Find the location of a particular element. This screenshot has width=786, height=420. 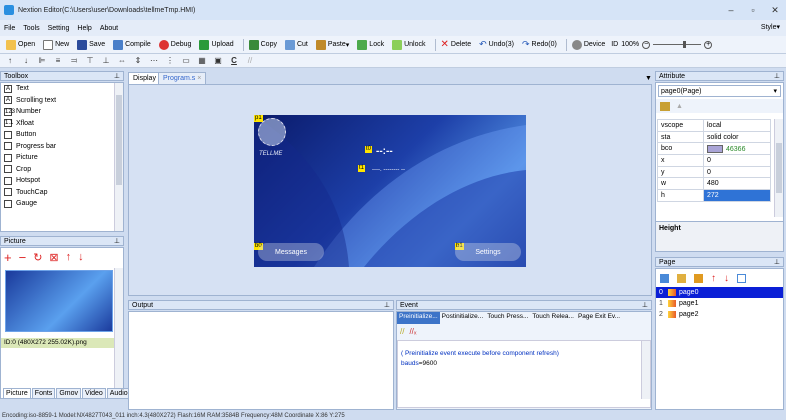

undo-button: ↶ Undo(3) is located at coordinates (496, 45).